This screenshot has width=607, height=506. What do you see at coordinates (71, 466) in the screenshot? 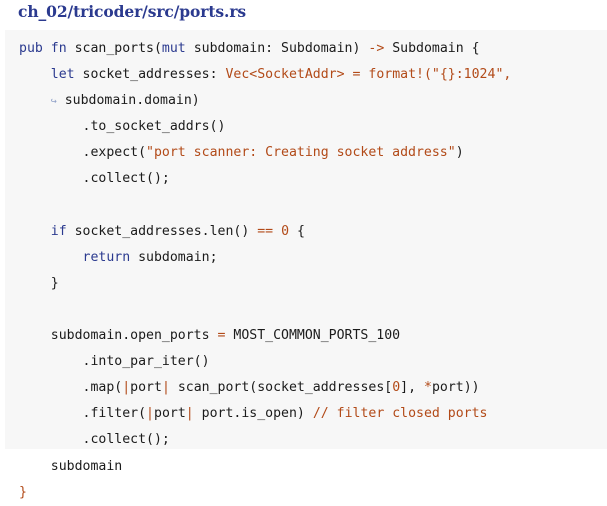
I see `code-token: subdomain` at bounding box center [71, 466].